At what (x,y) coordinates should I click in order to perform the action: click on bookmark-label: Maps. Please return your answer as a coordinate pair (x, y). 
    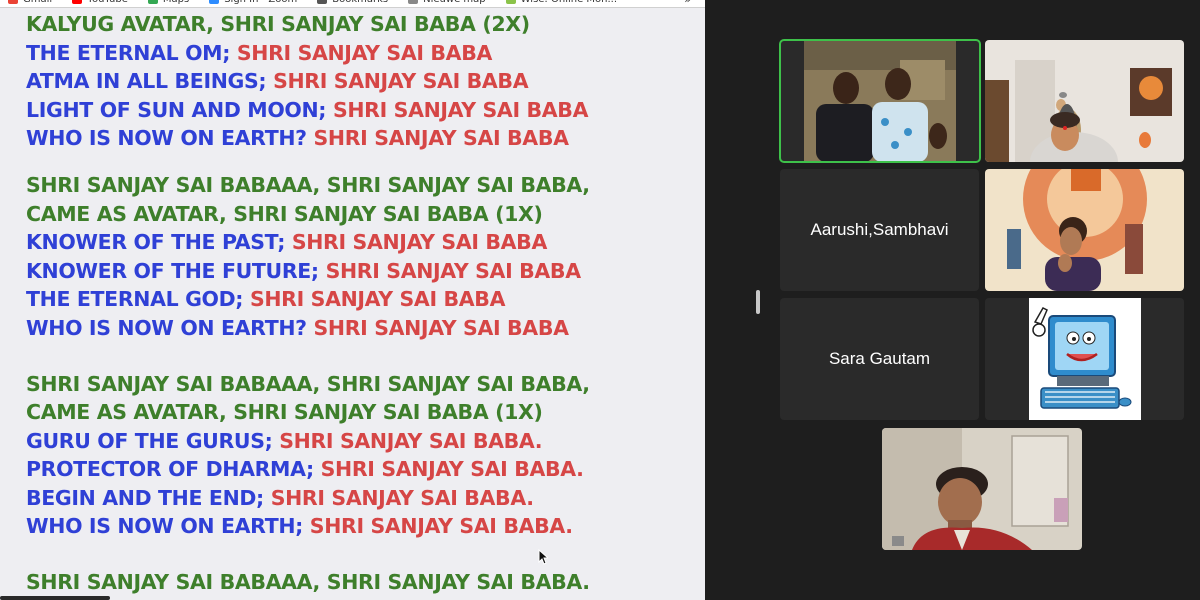
    Looking at the image, I should click on (176, 2).